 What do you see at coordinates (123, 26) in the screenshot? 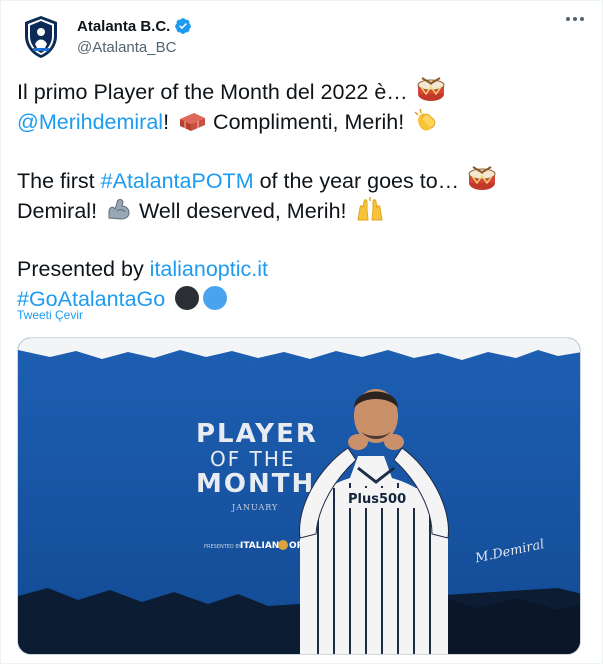
I see `display-name: Atalanta B.C.` at bounding box center [123, 26].